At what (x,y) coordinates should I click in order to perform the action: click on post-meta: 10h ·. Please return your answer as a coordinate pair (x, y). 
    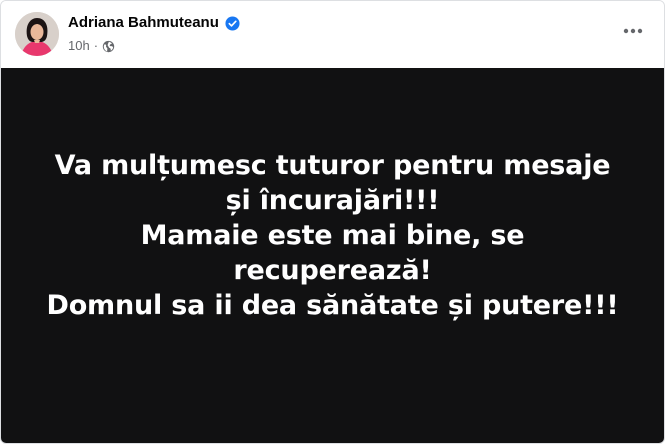
    Looking at the image, I should click on (91, 46).